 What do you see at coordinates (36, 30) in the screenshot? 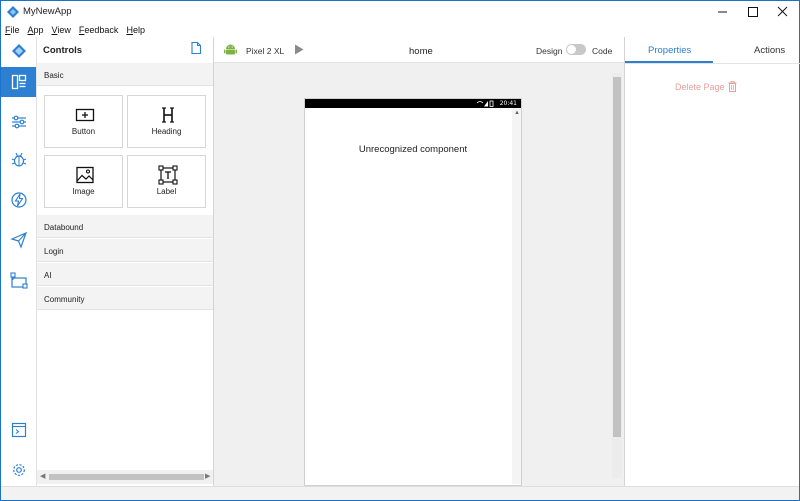
I see `menu-app: App` at bounding box center [36, 30].